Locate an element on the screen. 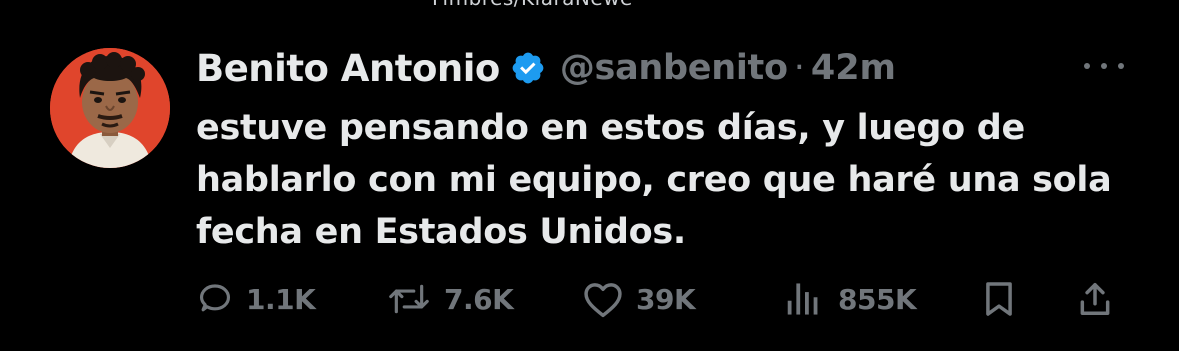 This screenshot has height=351, width=1179. reply-icon is located at coordinates (215, 298).